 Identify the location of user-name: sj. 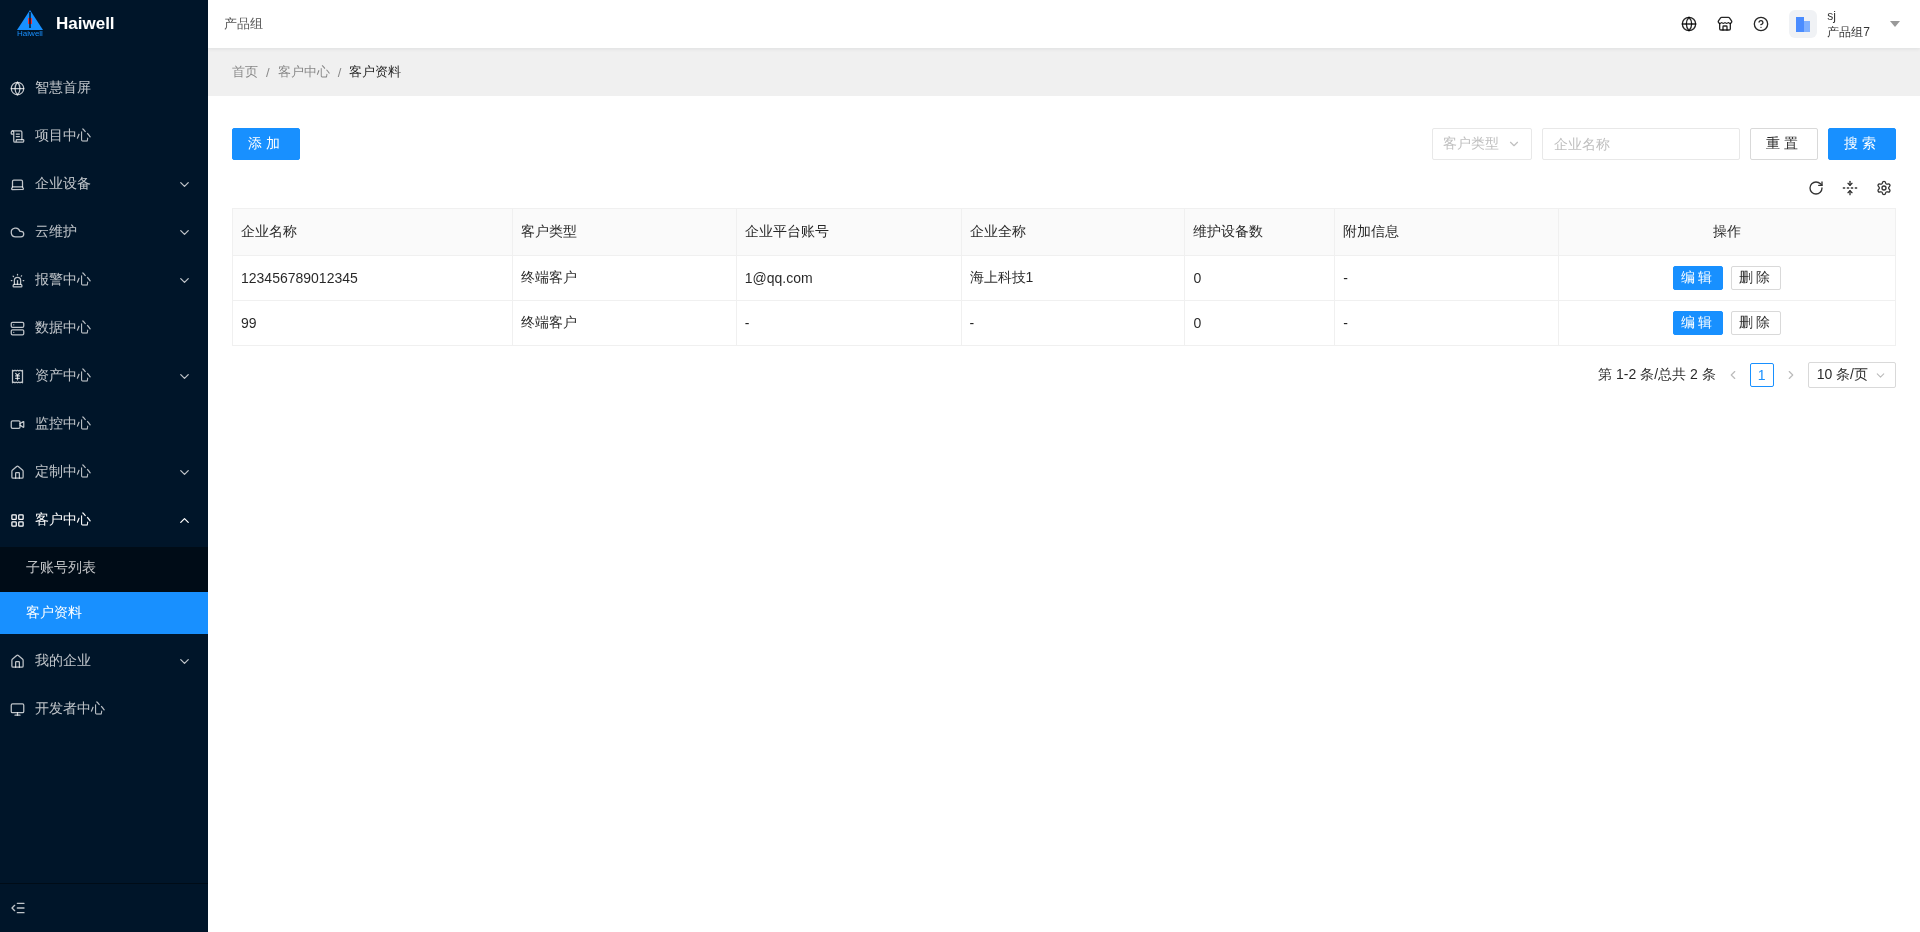
(1832, 16).